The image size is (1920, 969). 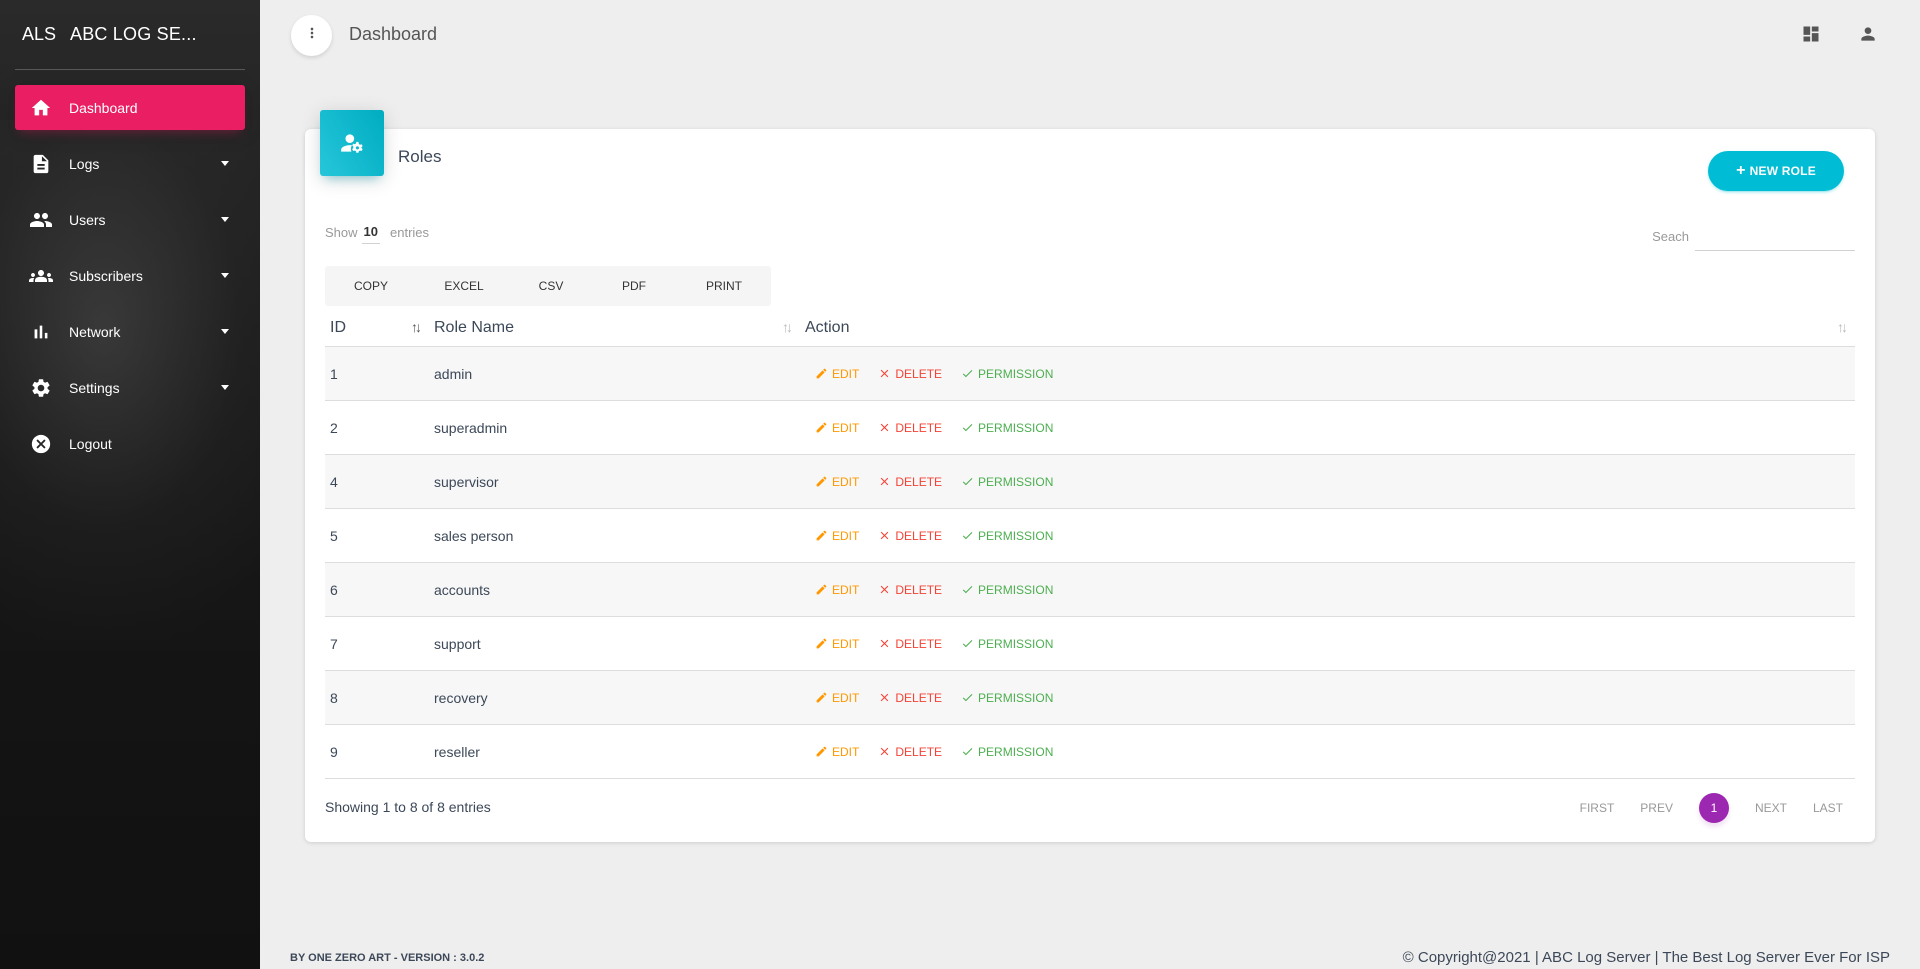 What do you see at coordinates (1741, 170) in the screenshot?
I see `plus-icon: +` at bounding box center [1741, 170].